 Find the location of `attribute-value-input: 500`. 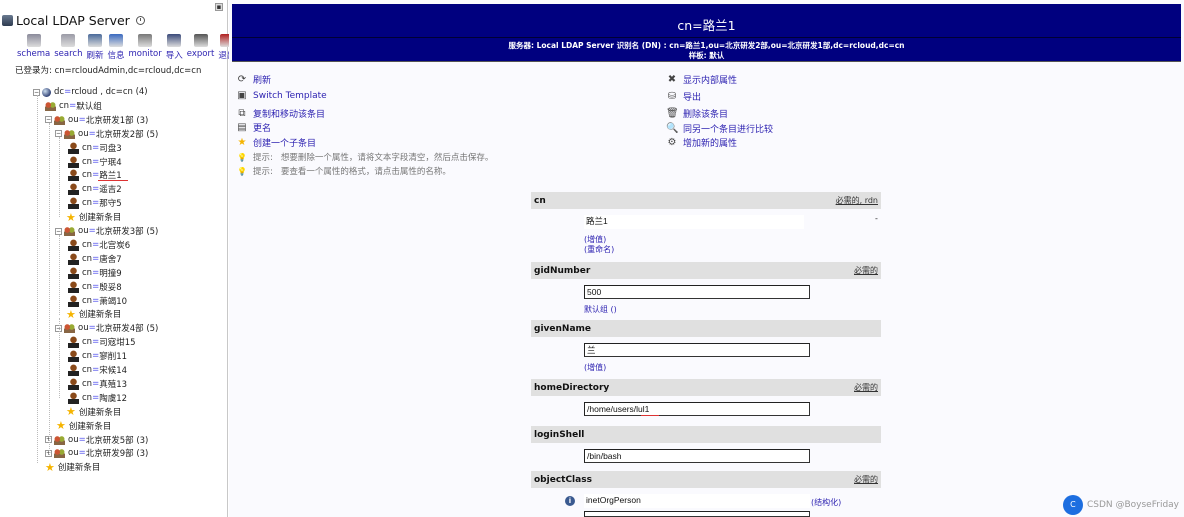

attribute-value-input: 500 is located at coordinates (697, 292).